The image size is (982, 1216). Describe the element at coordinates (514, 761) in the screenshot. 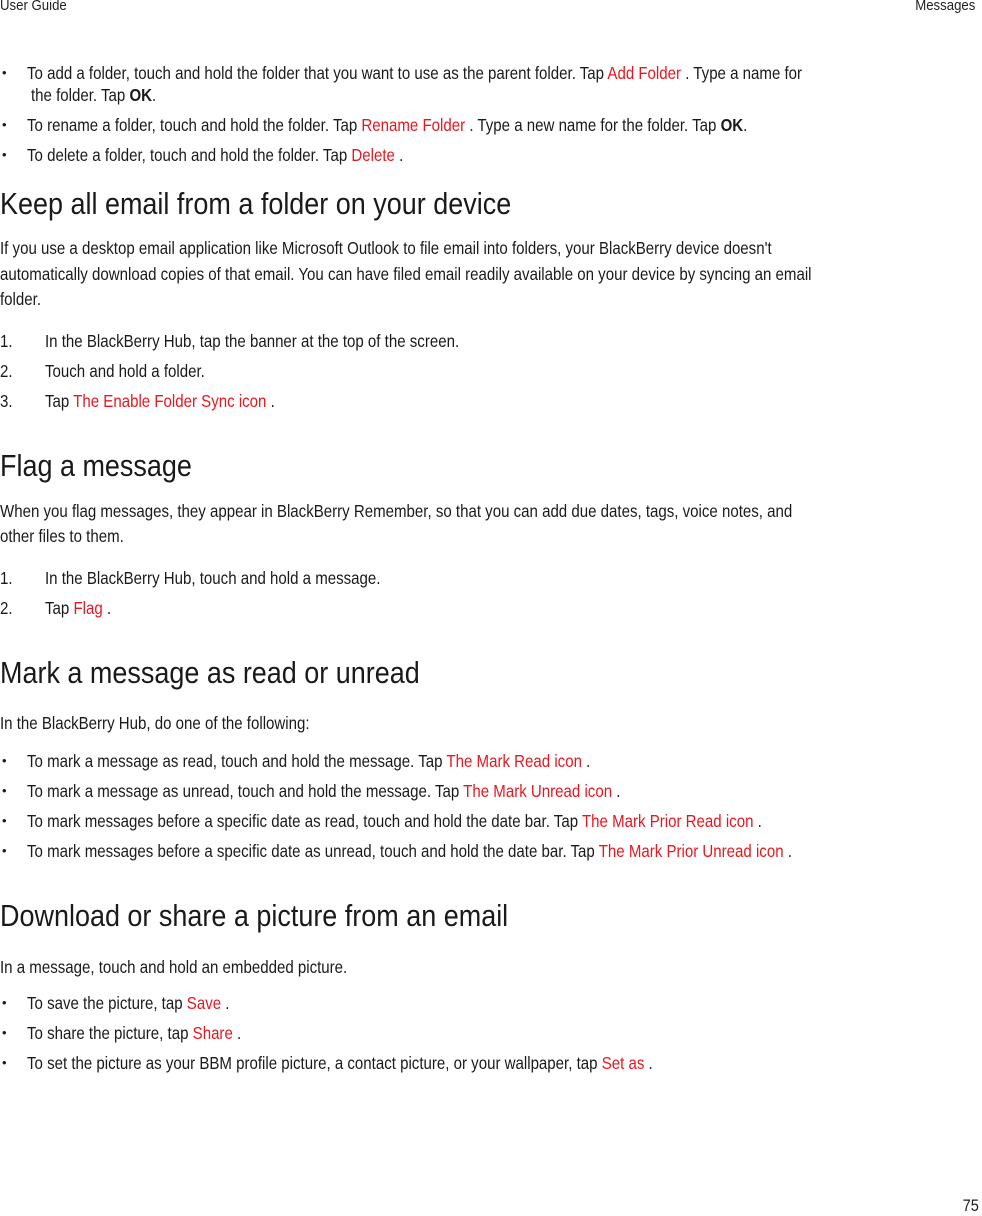

I see `mark-read-icon-link: The Mark Read icon` at that location.